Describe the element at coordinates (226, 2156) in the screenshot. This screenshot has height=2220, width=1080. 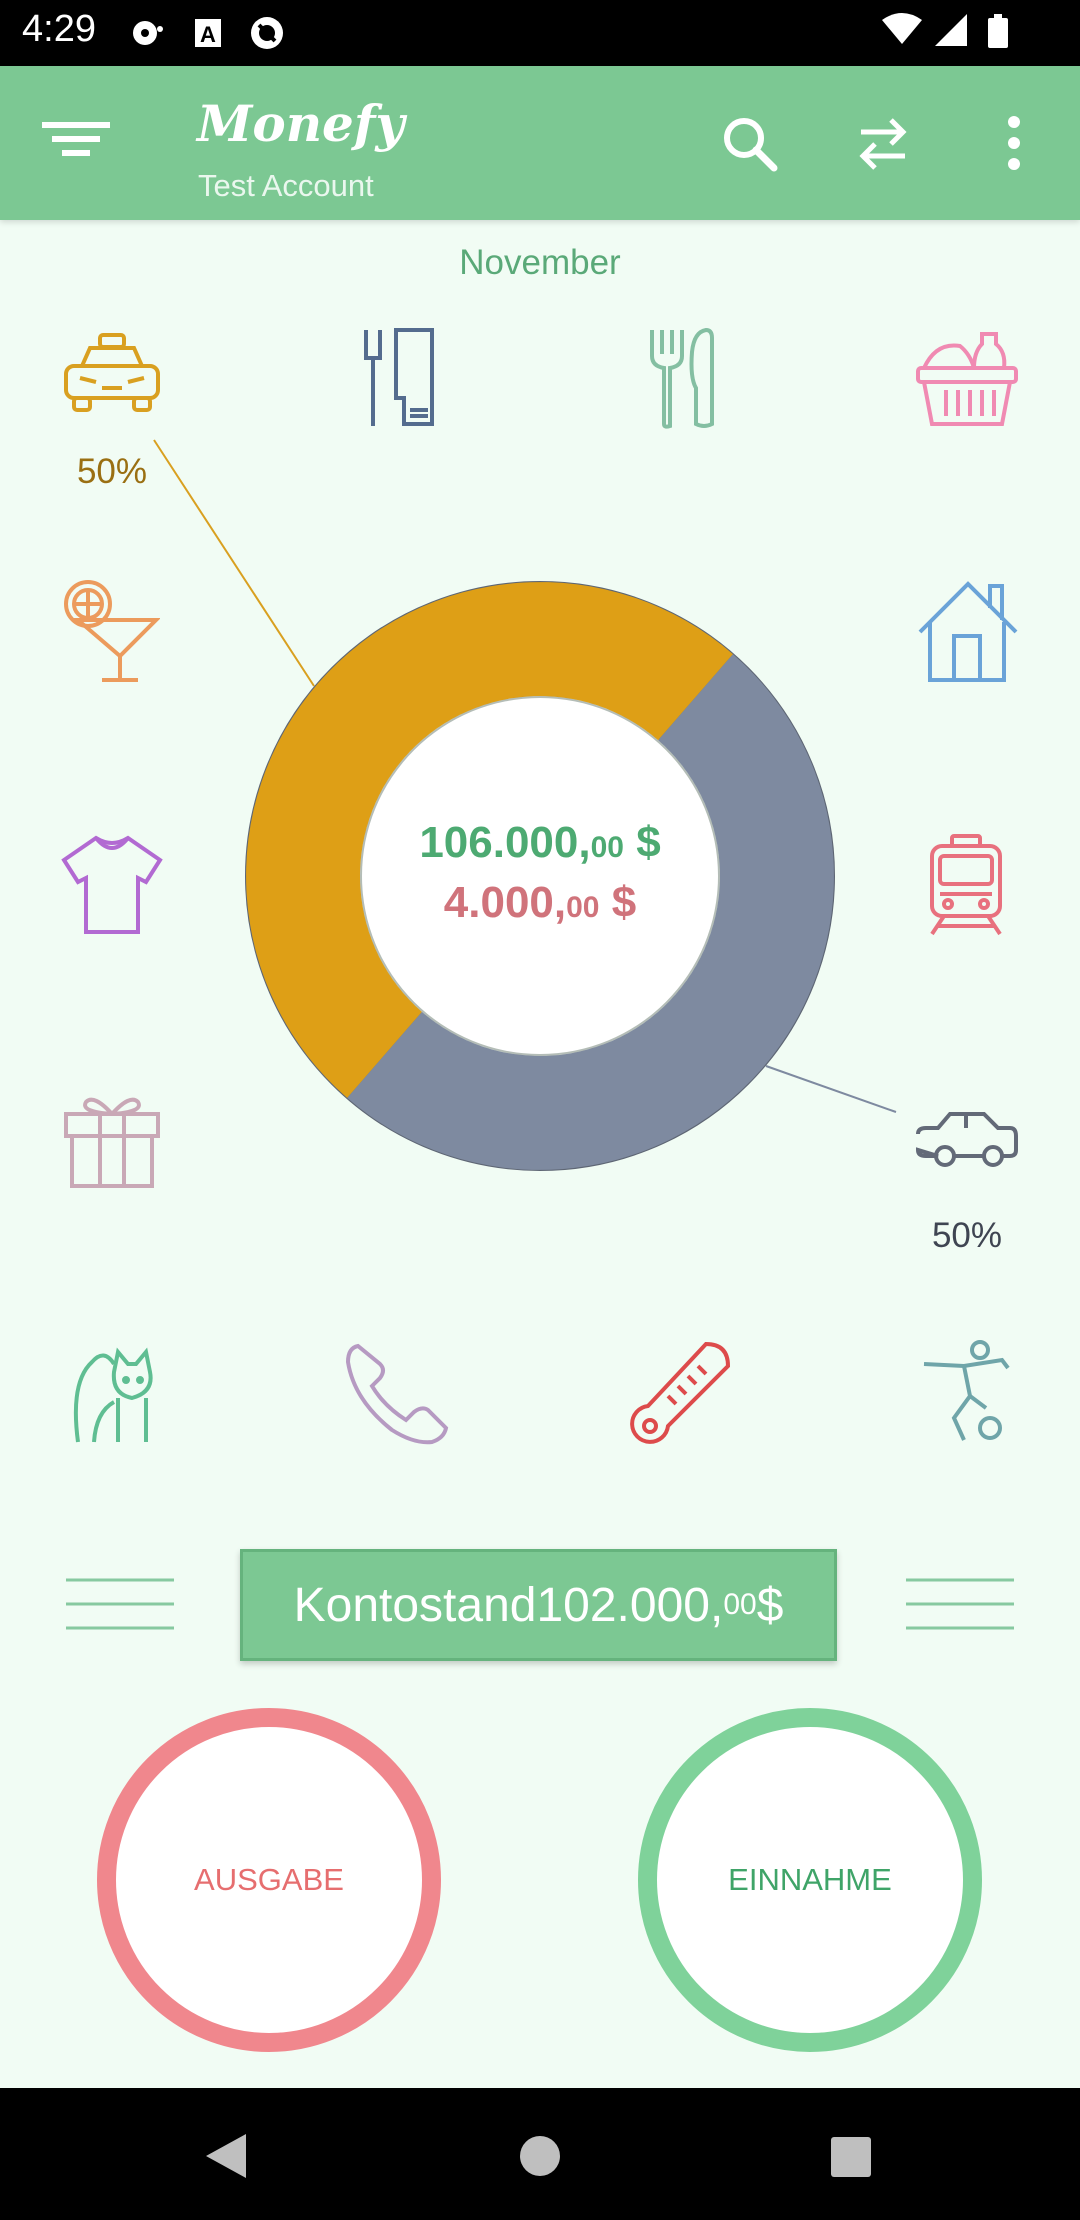
I see `back-icon` at that location.